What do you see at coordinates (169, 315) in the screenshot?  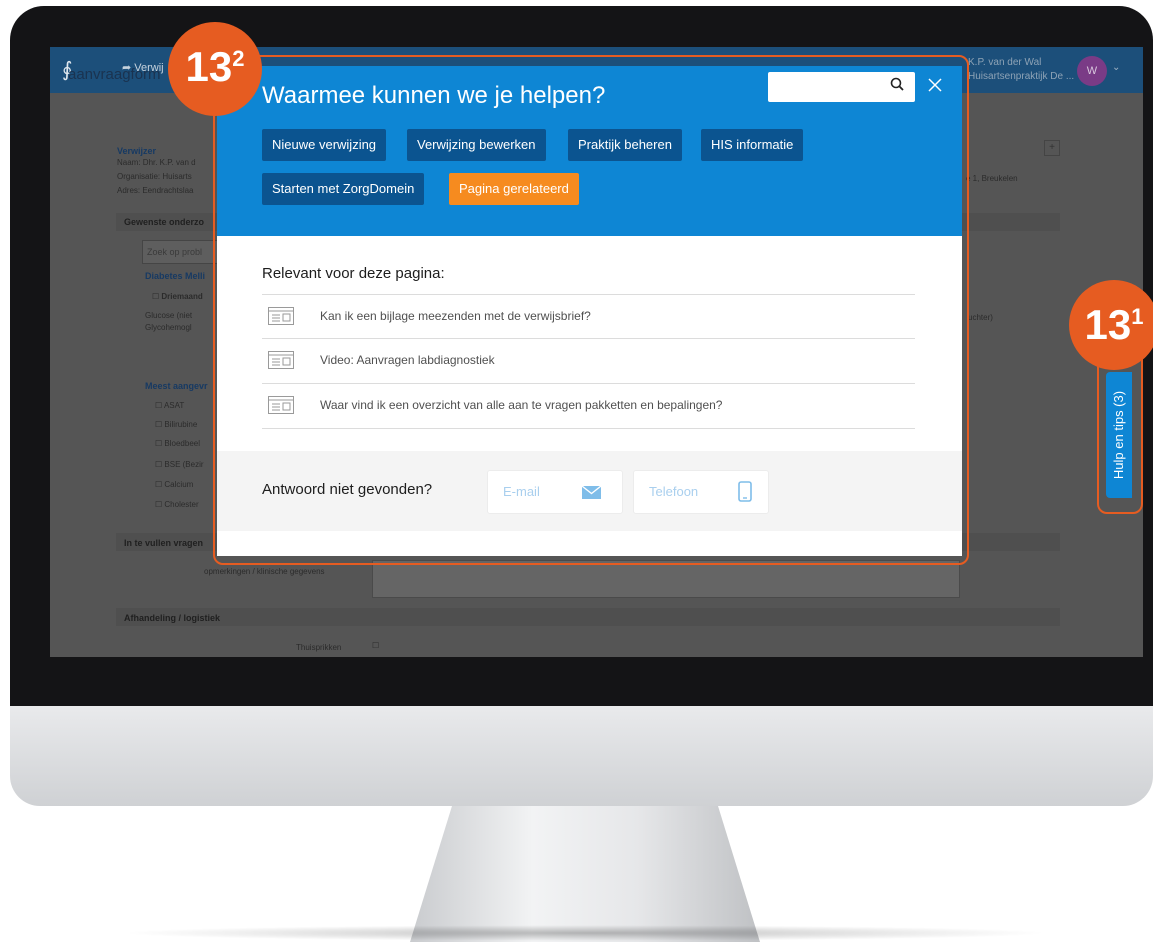 I see `glucose-text: Glucose (niet` at bounding box center [169, 315].